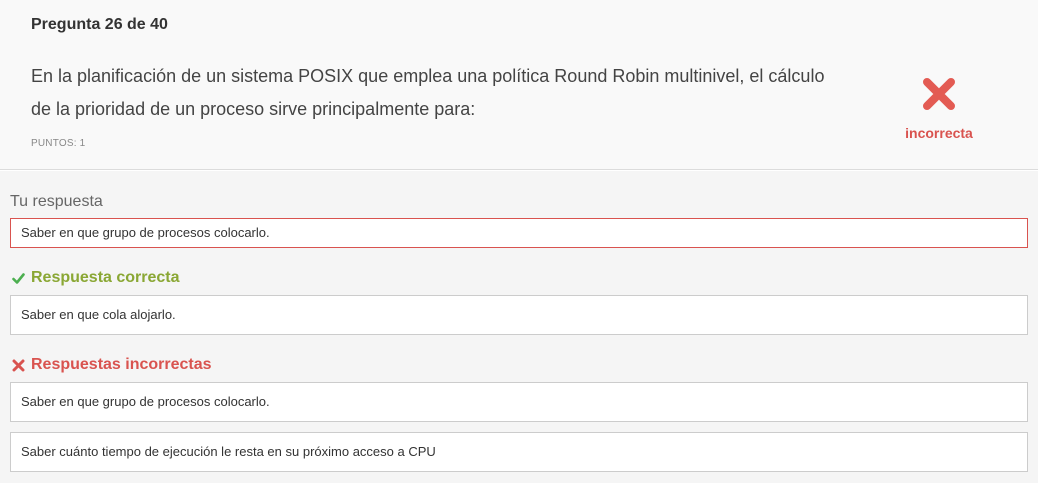 This screenshot has width=1038, height=483. What do you see at coordinates (99, 24) in the screenshot?
I see `question-number: Pregunta 26 de 40` at bounding box center [99, 24].